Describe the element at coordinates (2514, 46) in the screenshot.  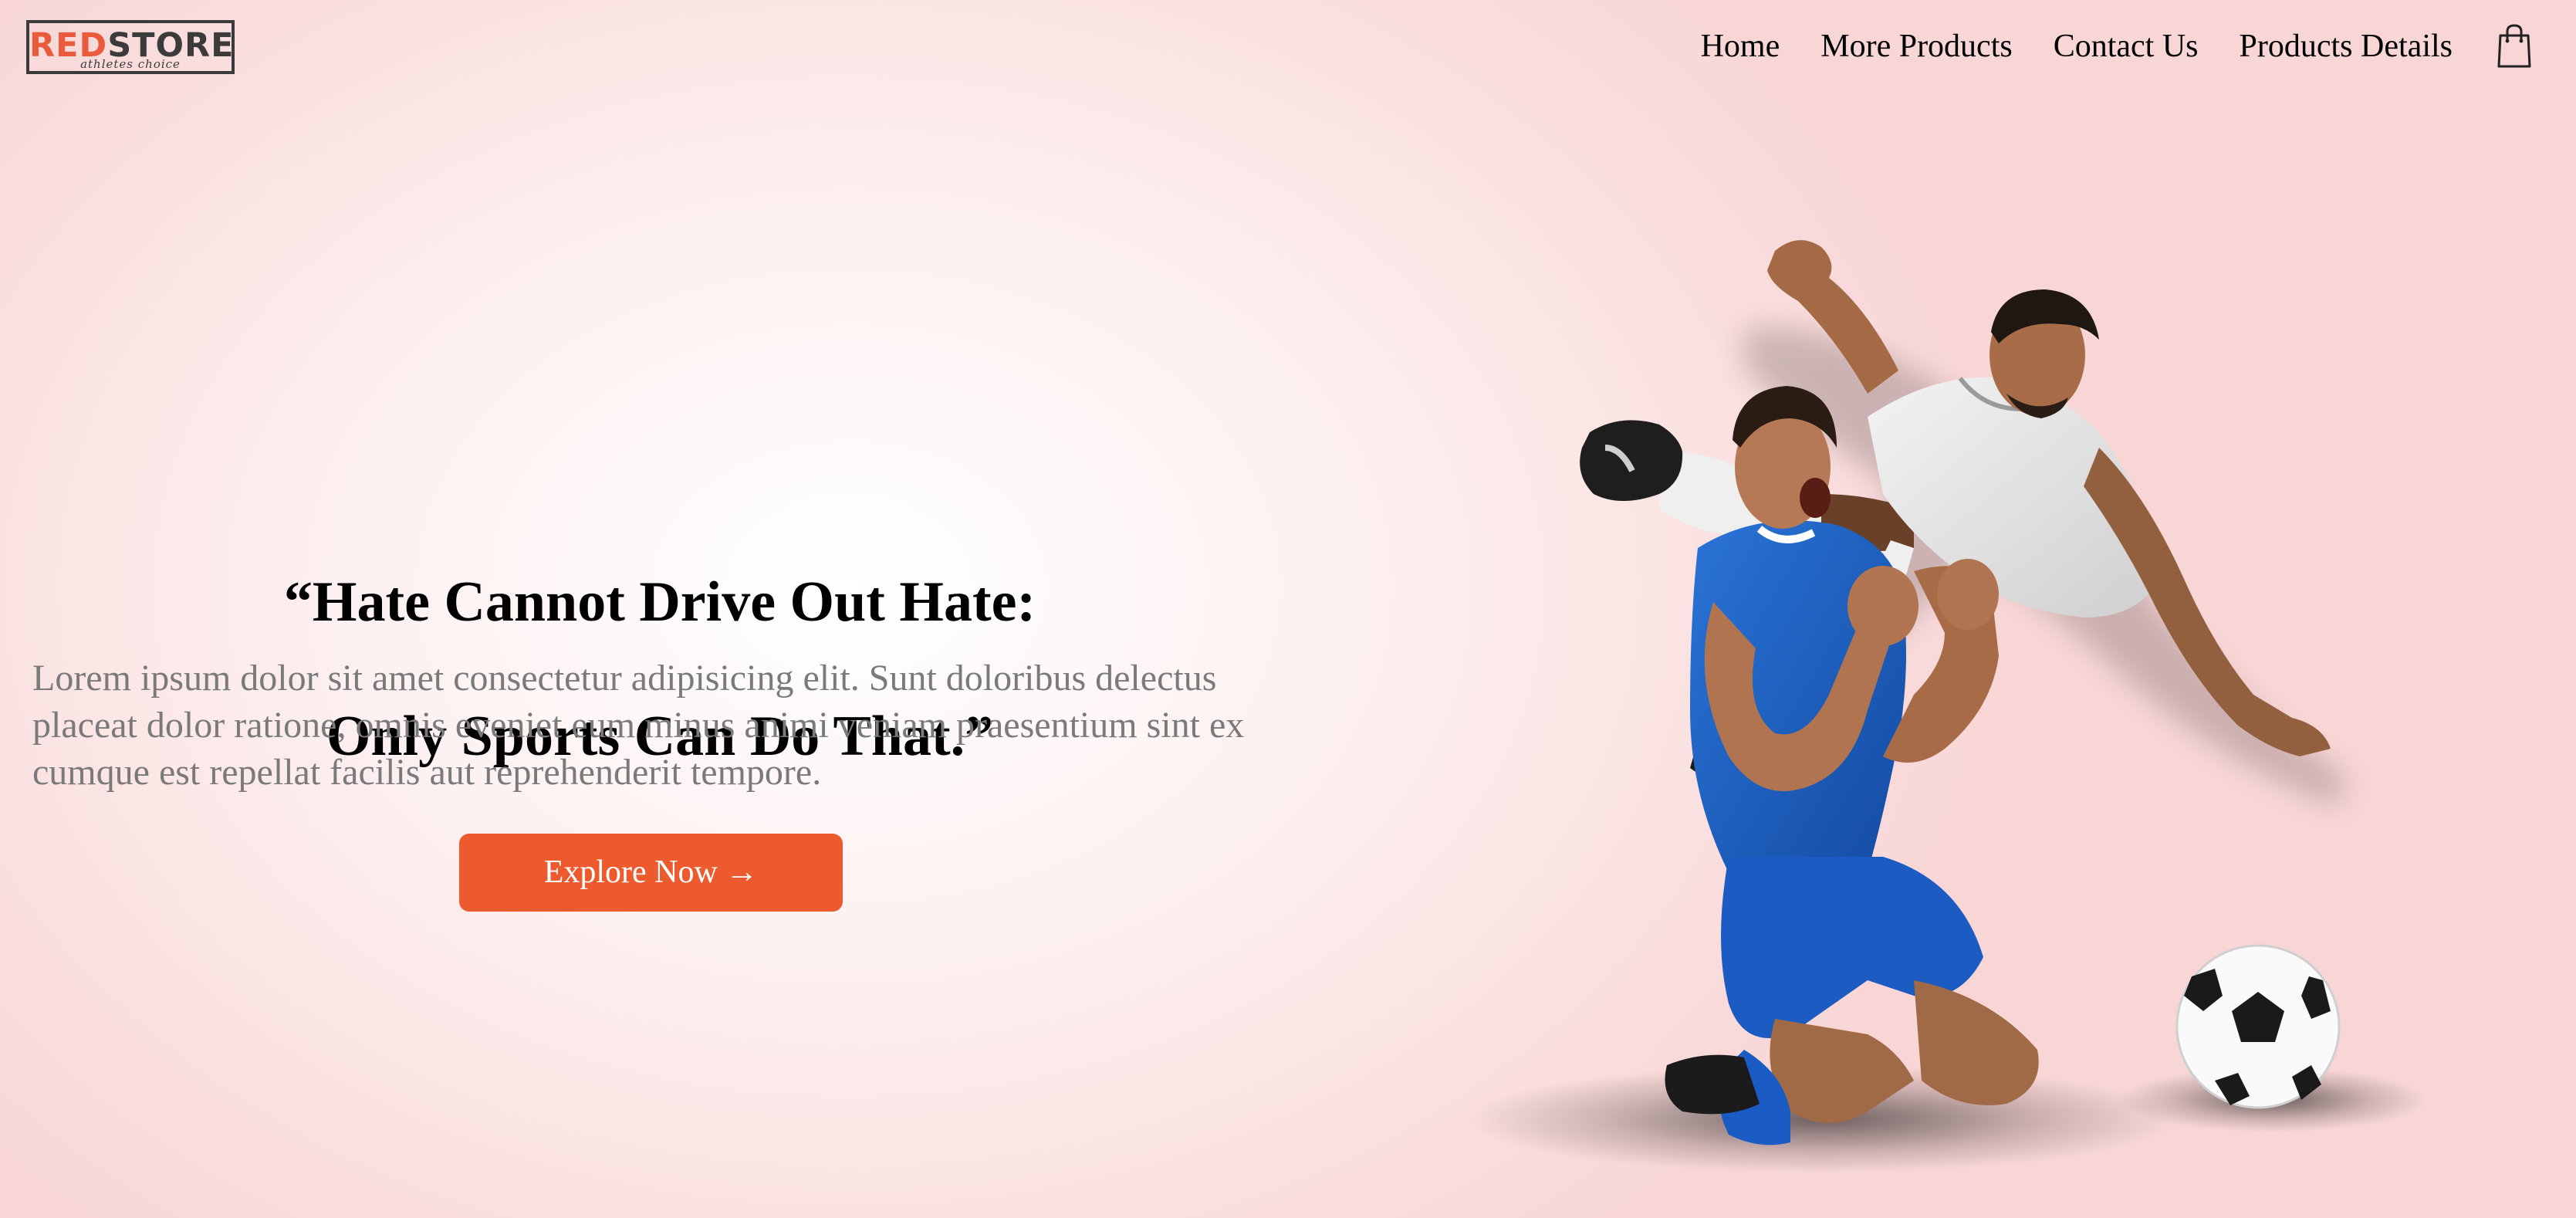
I see `shopping-bag-icon` at that location.